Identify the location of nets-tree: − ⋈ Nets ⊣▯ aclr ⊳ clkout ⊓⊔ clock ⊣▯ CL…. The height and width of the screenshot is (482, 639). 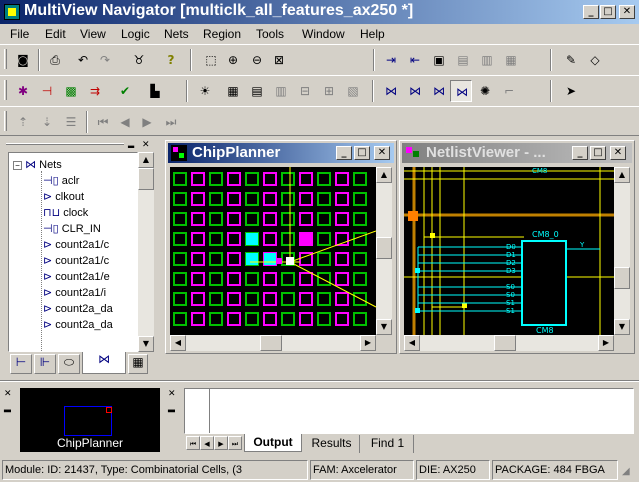
(73, 252).